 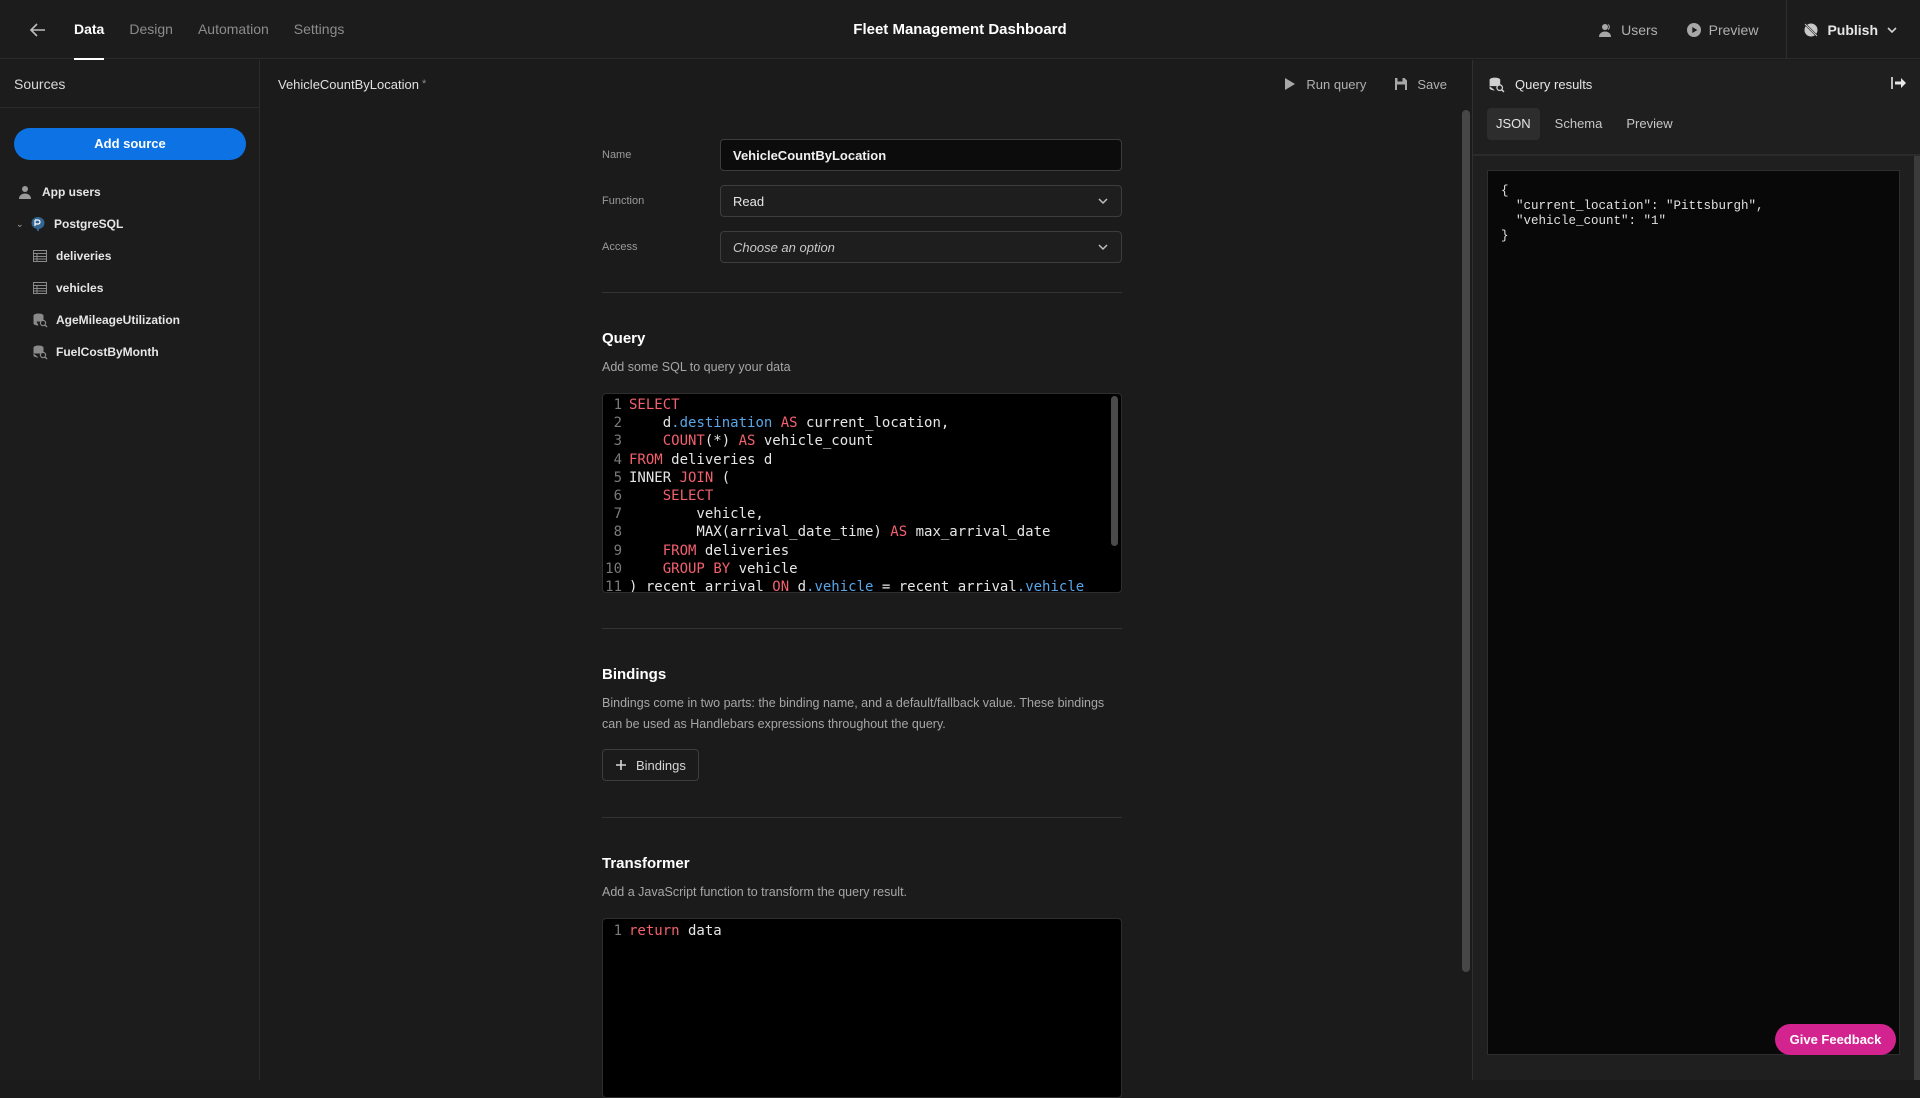 What do you see at coordinates (1466, 541) in the screenshot?
I see `editor-scrollbar` at bounding box center [1466, 541].